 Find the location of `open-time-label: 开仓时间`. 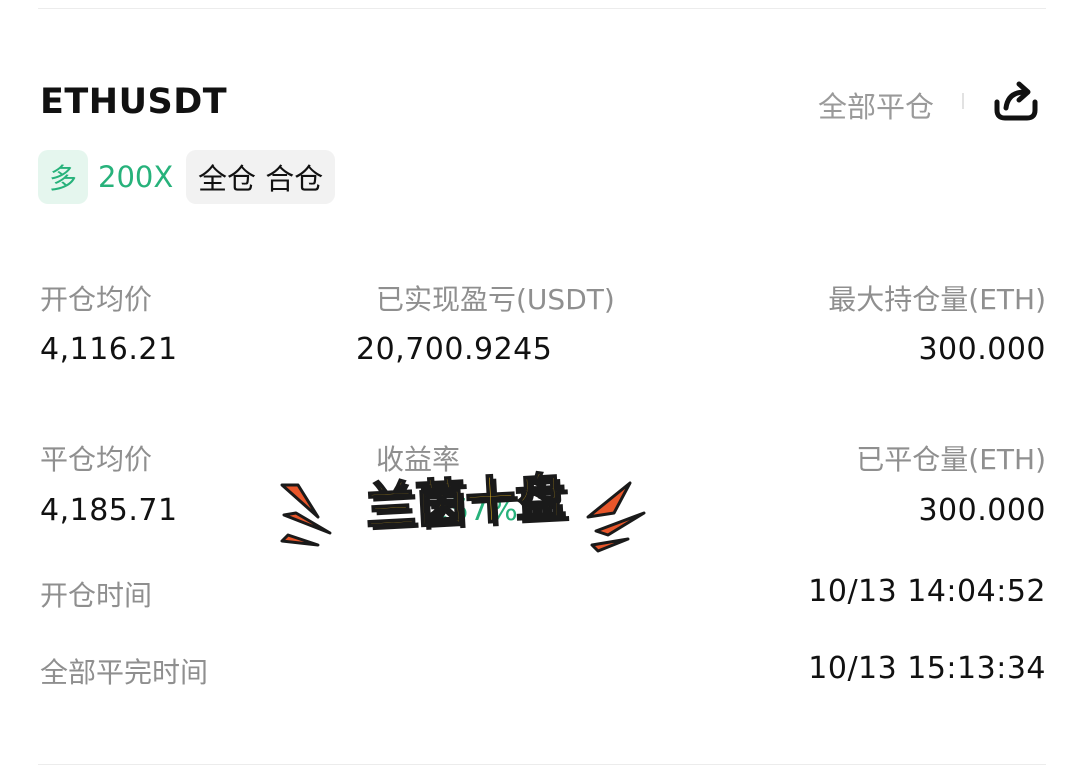

open-time-label: 开仓时间 is located at coordinates (96, 595).